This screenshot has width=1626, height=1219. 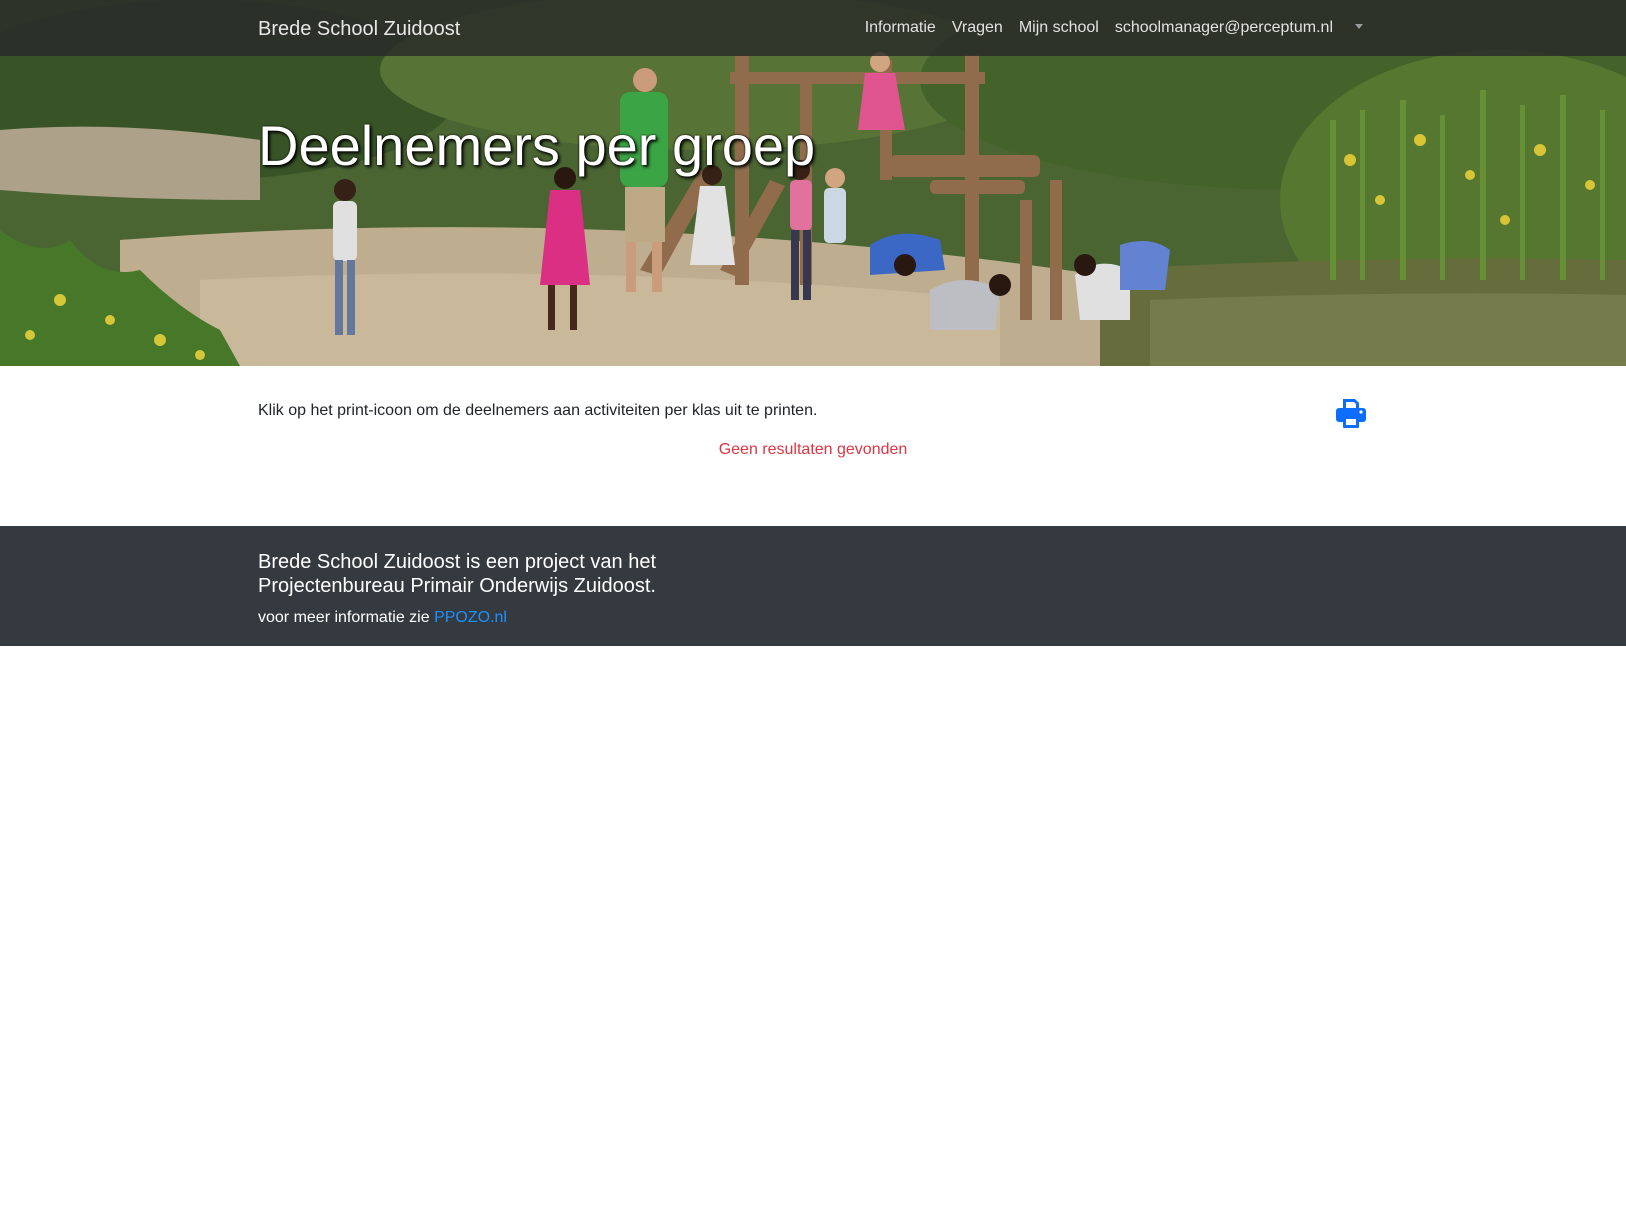 What do you see at coordinates (346, 617) in the screenshot?
I see `footer-info-prefix: voor meer informatie zie` at bounding box center [346, 617].